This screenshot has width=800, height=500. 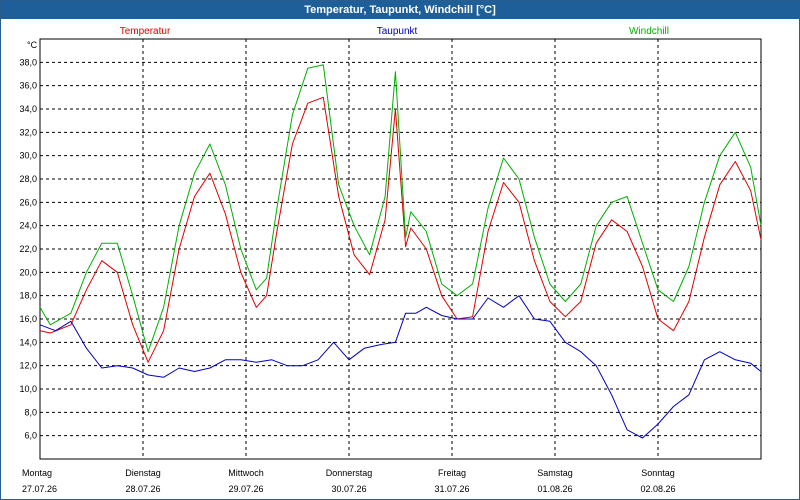 I want to click on y-tick-label: 18,0, so click(x=28, y=296).